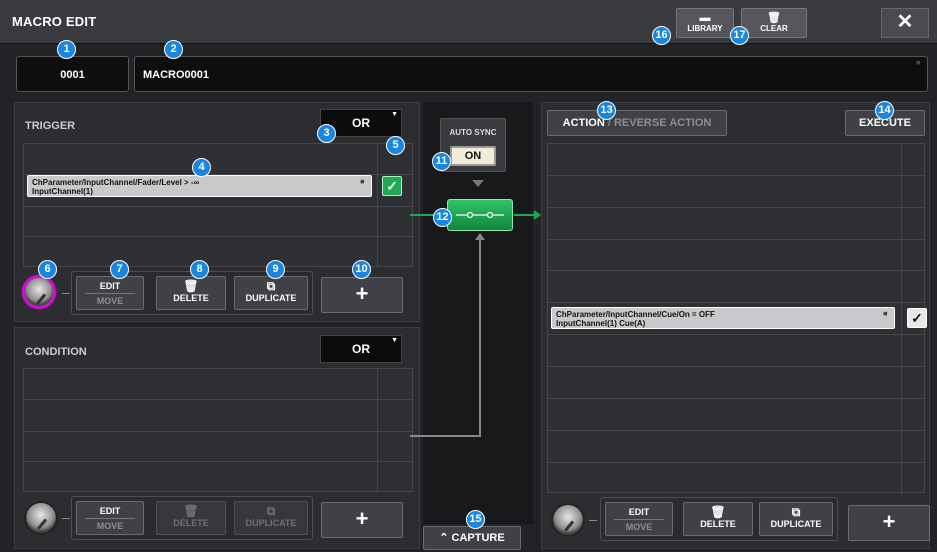 The width and height of the screenshot is (937, 552). What do you see at coordinates (531, 74) in the screenshot?
I see `macro-name-field: MACRO0001 ◾` at bounding box center [531, 74].